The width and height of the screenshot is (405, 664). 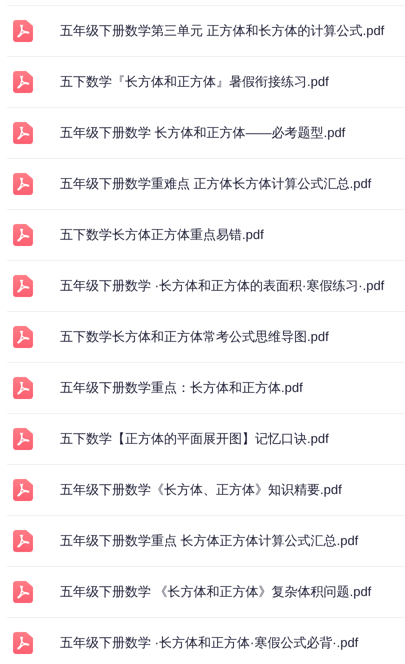 I want to click on file-name: 五年级下册数学重点 长方体正方体计算公式汇总.pdf, so click(x=209, y=541).